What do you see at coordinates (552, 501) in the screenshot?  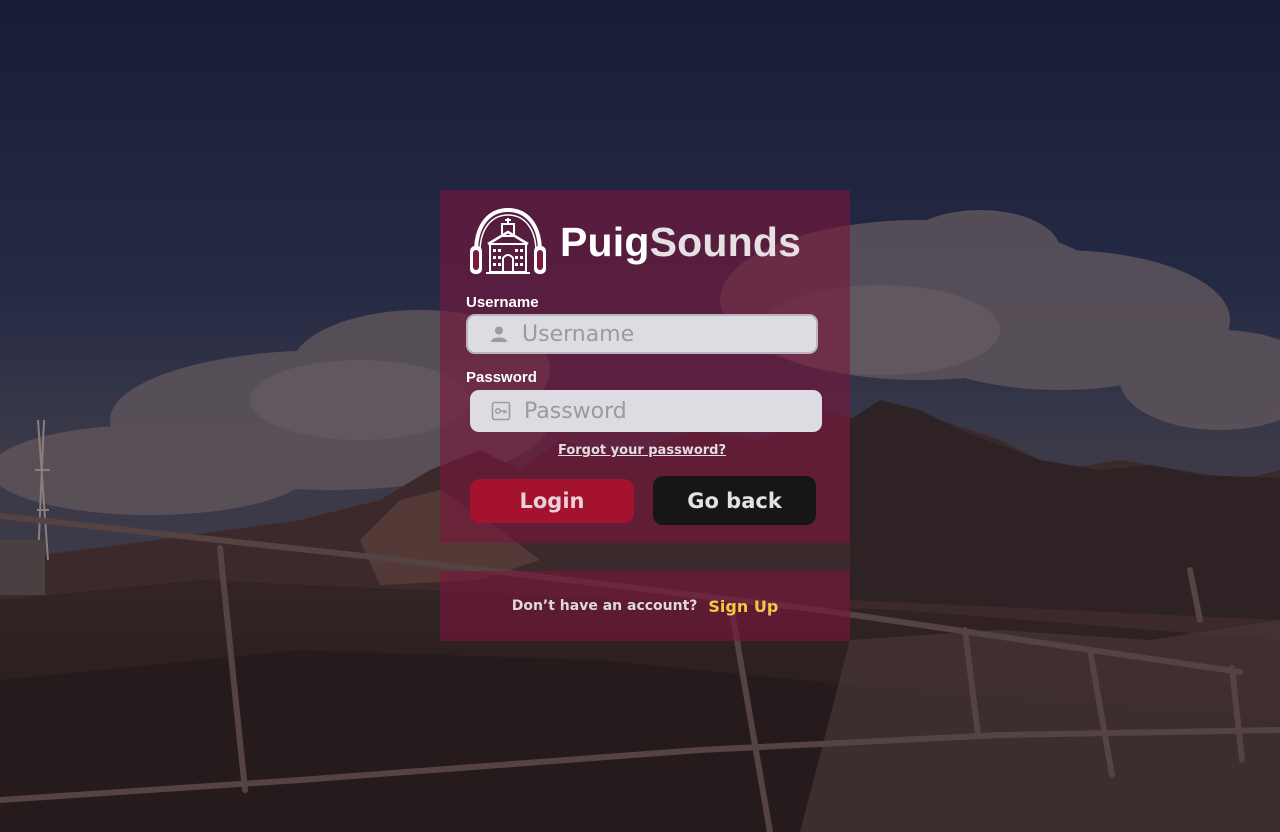 I see `login-button: Login` at bounding box center [552, 501].